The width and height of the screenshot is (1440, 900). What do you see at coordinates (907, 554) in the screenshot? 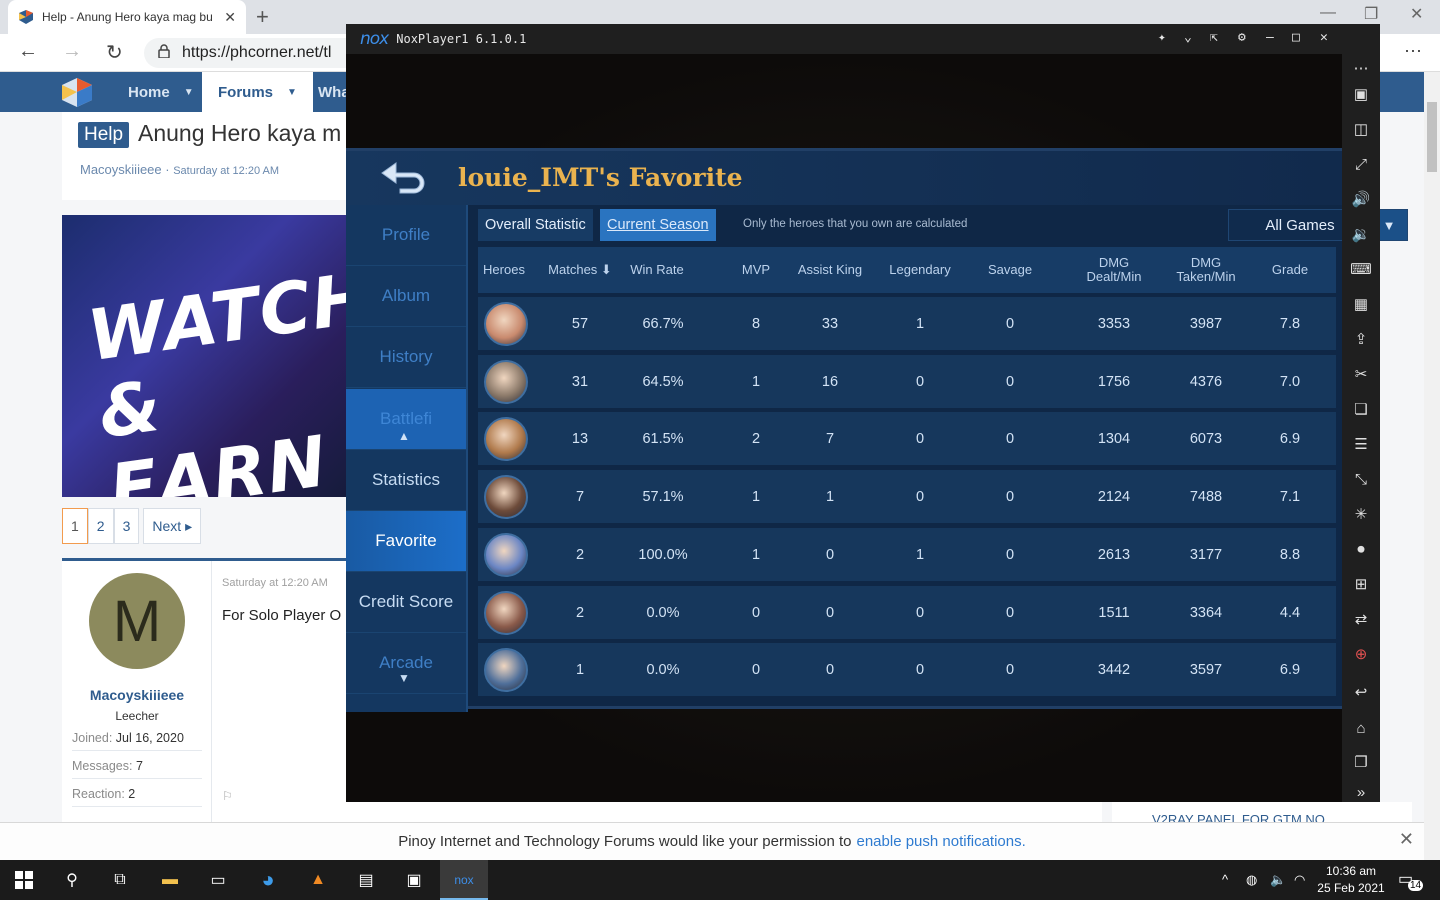
I see `table-row: 2 100.0% 1 0 1 0 2613 3177 8.8` at bounding box center [907, 554].